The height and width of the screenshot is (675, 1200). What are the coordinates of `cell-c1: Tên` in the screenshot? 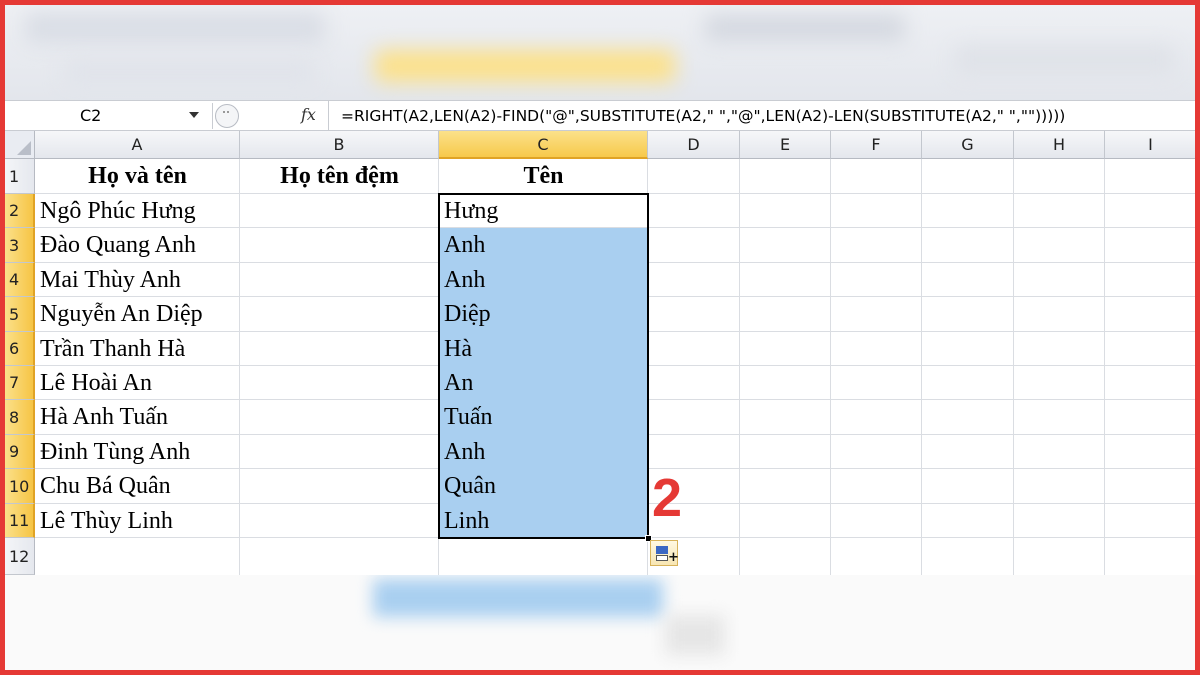 It's located at (543, 176).